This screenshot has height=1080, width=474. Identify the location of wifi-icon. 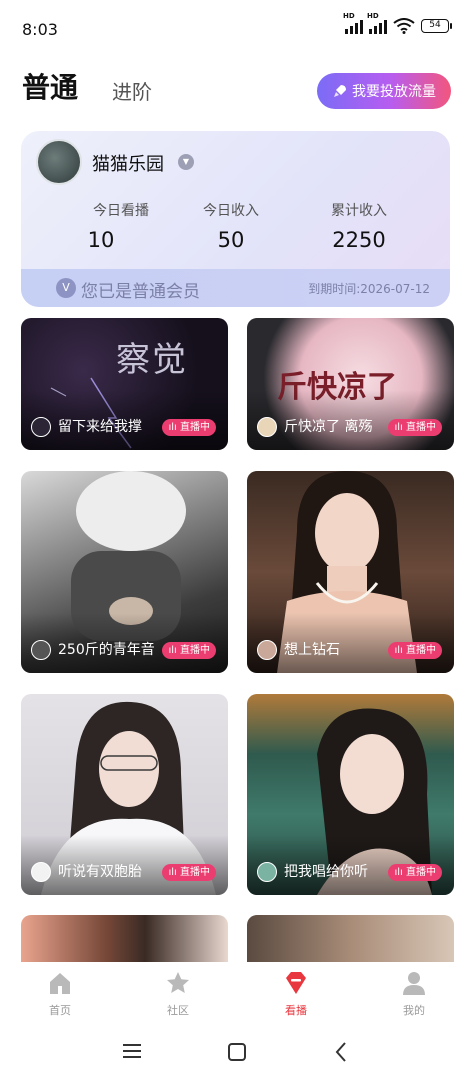
(404, 26).